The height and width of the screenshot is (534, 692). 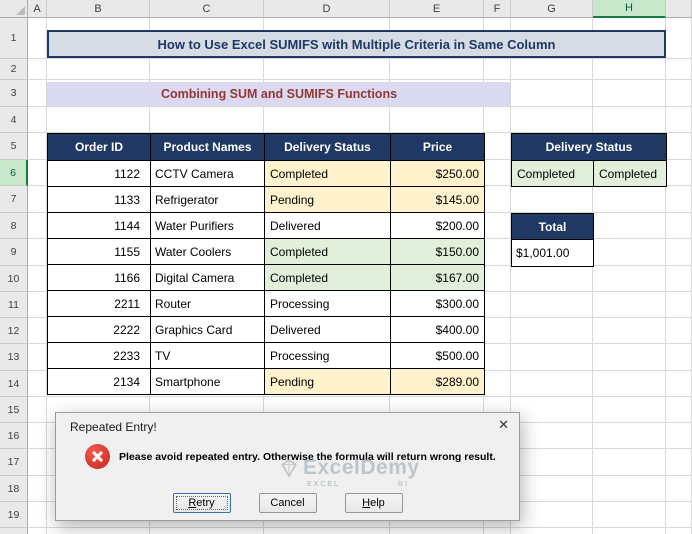 I want to click on order-id-cell: 2222, so click(x=99, y=330).